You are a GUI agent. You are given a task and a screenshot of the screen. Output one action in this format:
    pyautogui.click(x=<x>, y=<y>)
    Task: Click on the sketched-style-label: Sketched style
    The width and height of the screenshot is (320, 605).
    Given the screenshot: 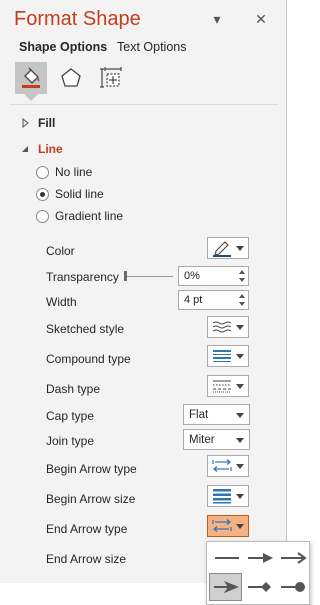 What is the action you would take?
    pyautogui.click(x=85, y=329)
    